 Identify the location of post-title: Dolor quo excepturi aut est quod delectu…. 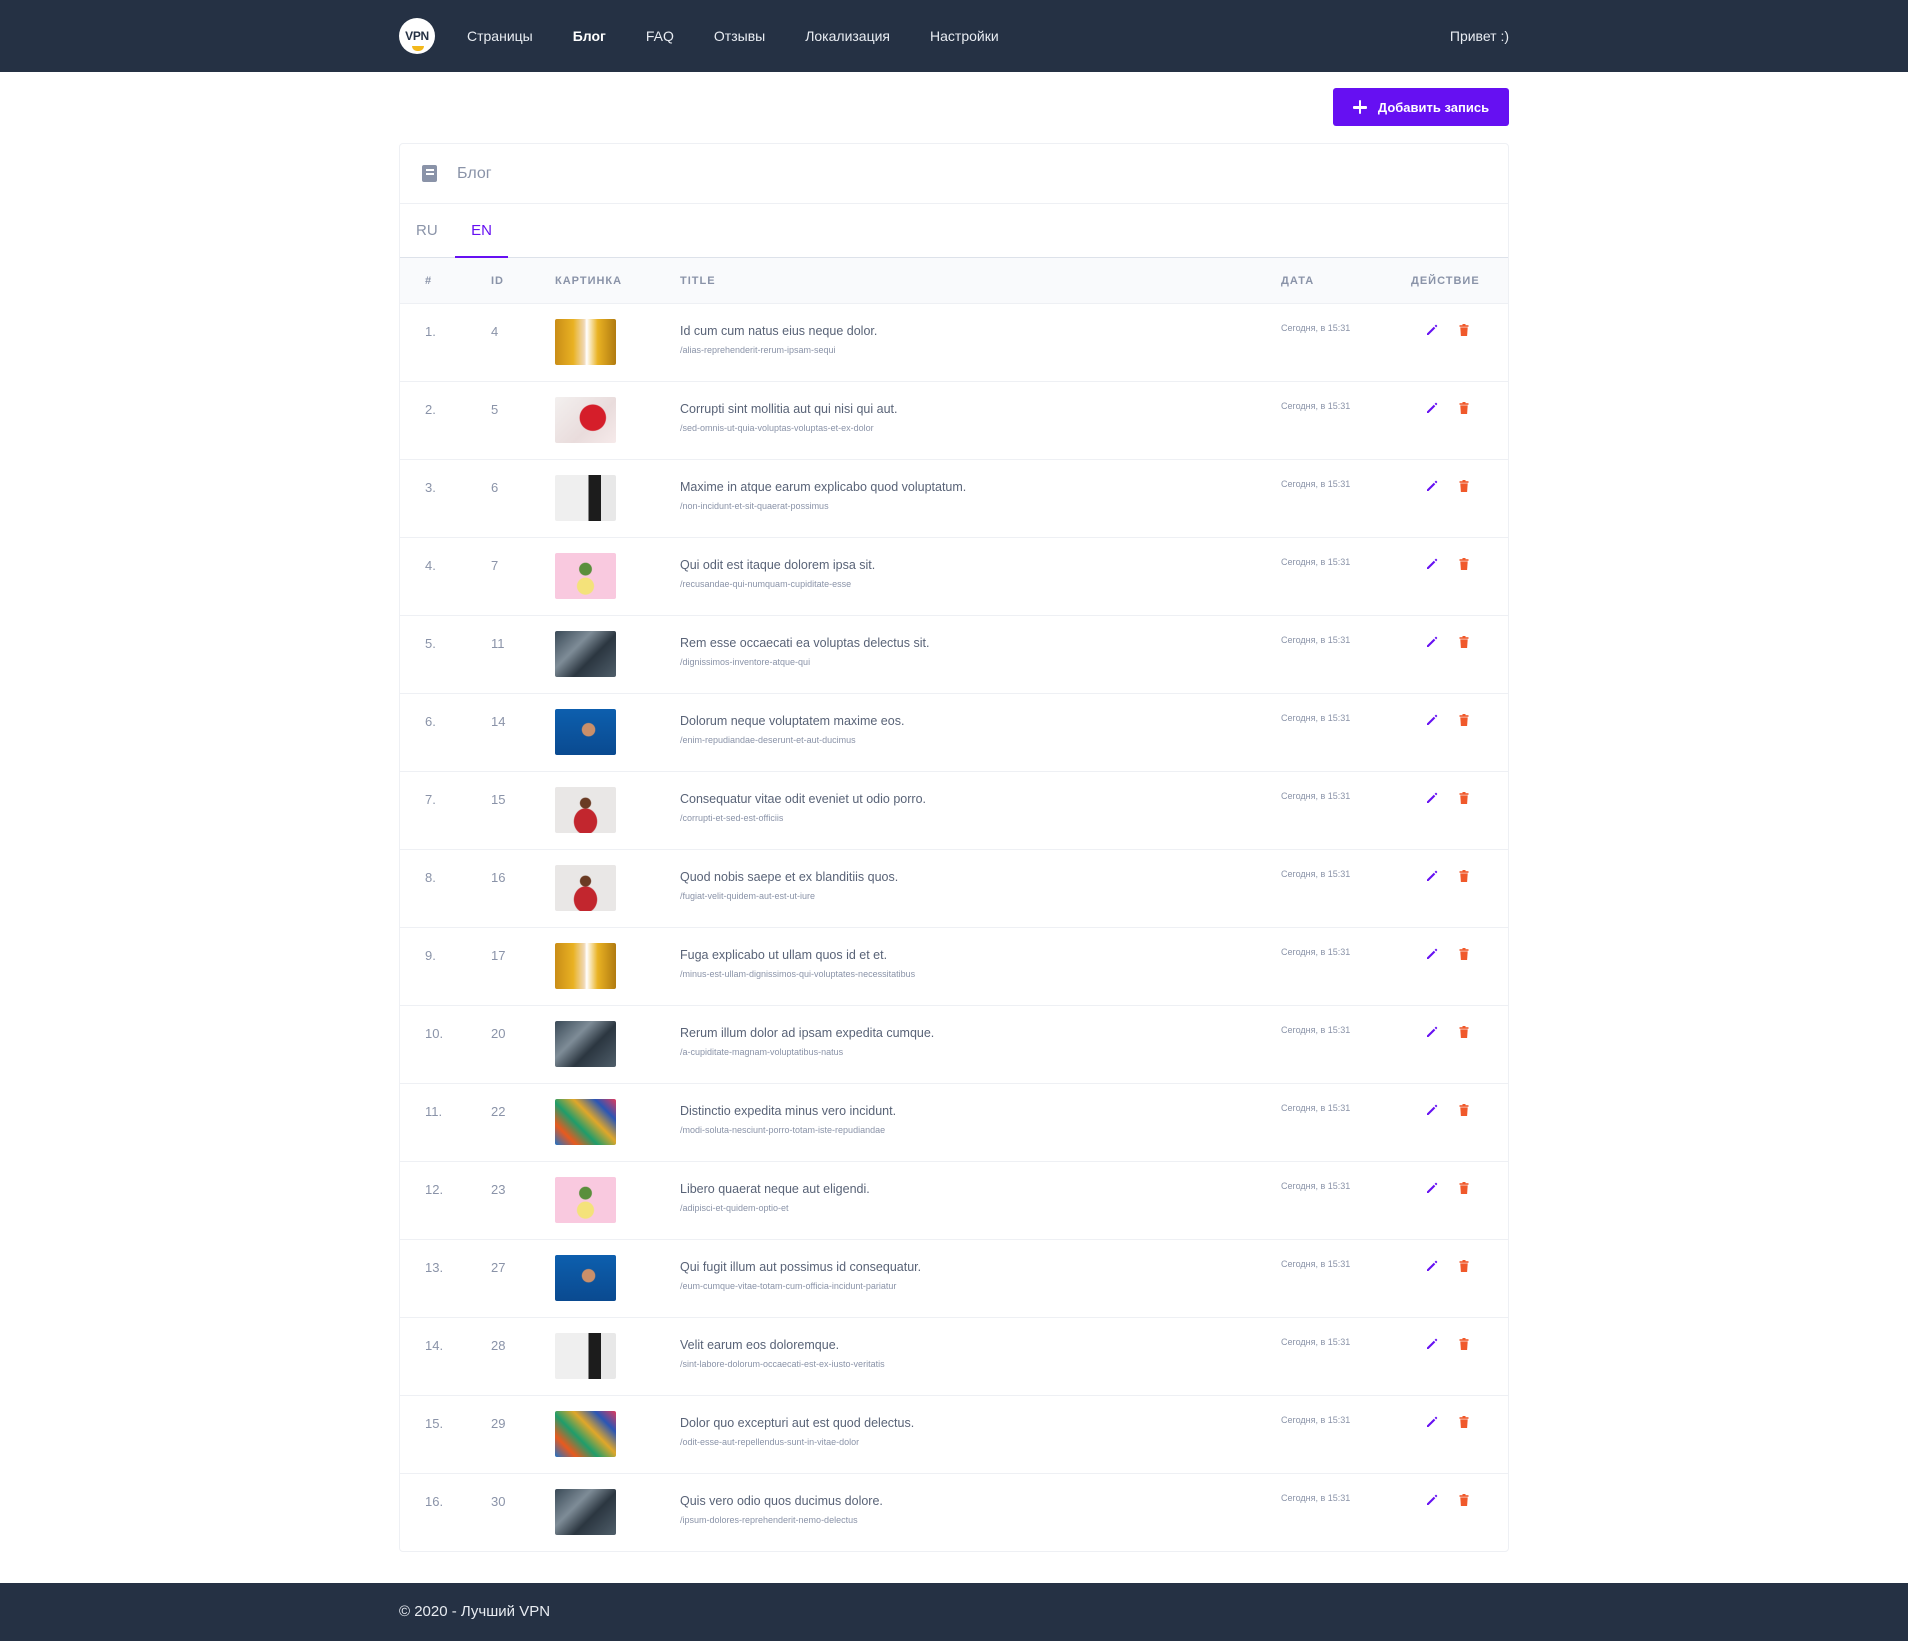
(797, 1423).